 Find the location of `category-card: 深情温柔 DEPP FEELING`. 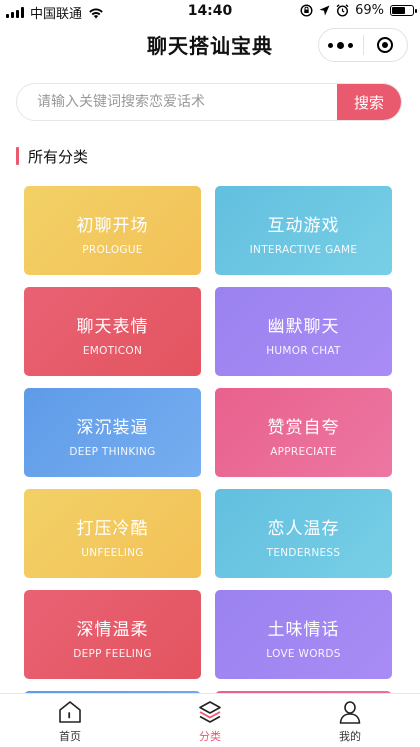

category-card: 深情温柔 DEPP FEELING is located at coordinates (112, 634).